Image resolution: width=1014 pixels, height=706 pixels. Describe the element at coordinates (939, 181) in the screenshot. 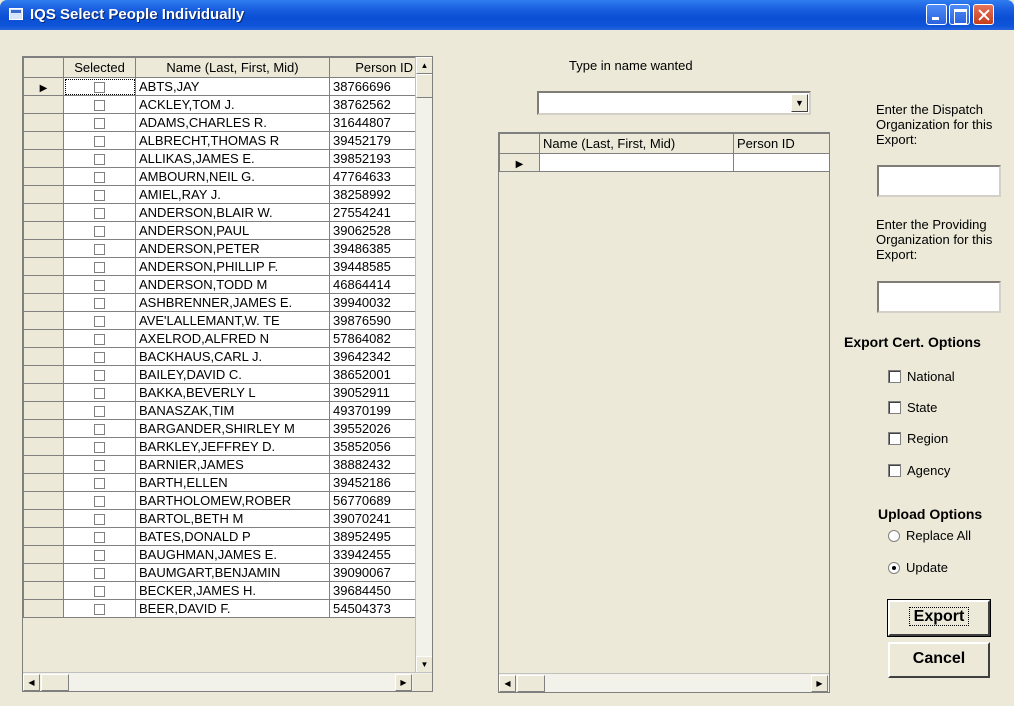

I see `dispatch-org-input` at that location.